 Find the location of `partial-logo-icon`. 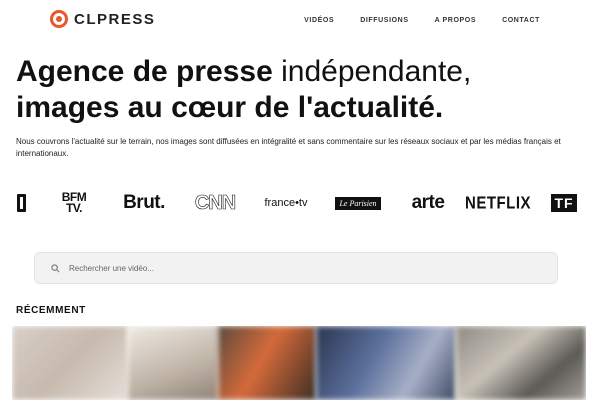

partial-logo-icon is located at coordinates (21, 203).